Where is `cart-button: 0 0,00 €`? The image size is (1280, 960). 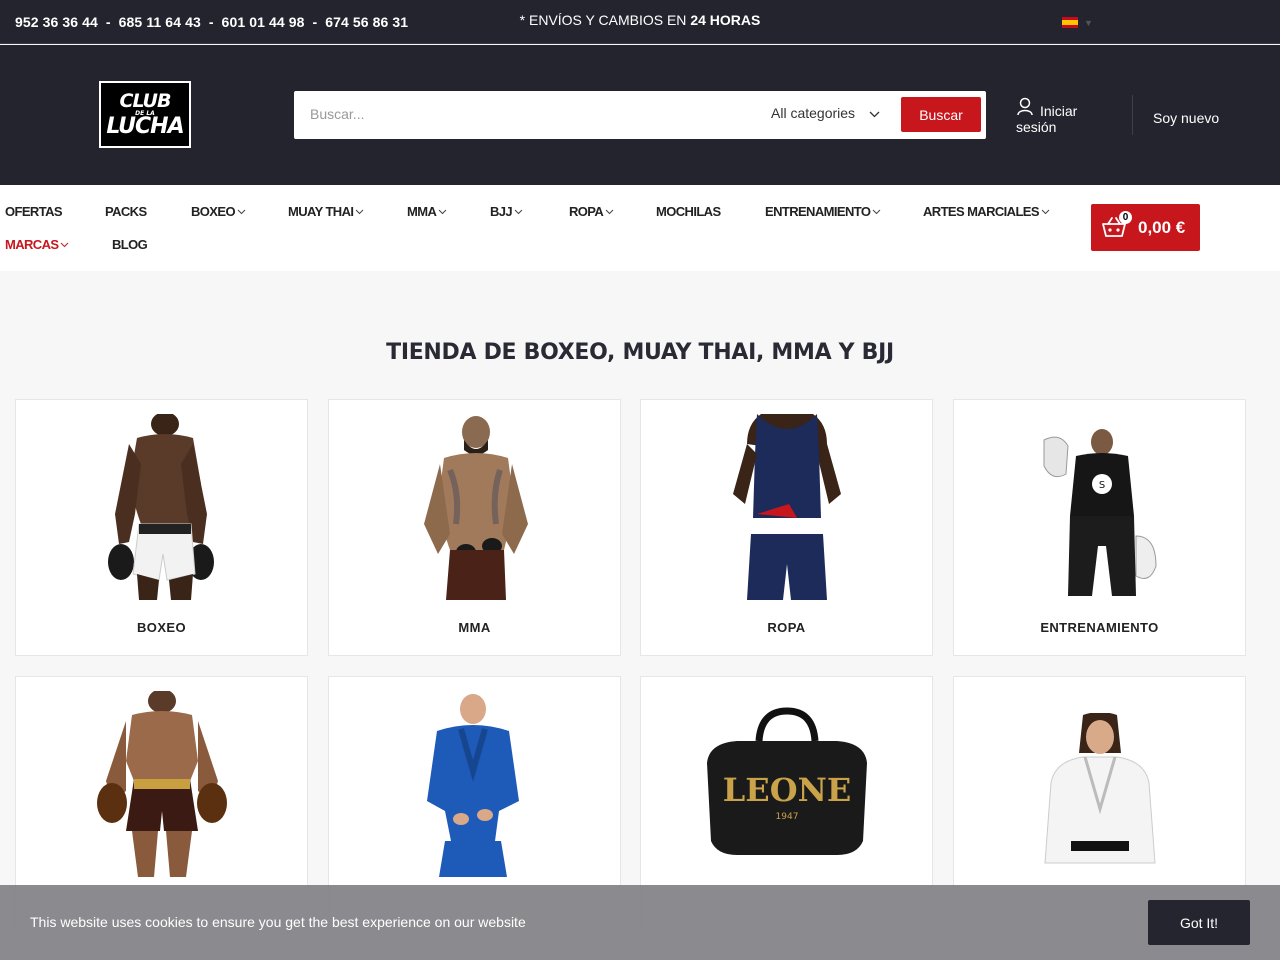 cart-button: 0 0,00 € is located at coordinates (1145, 227).